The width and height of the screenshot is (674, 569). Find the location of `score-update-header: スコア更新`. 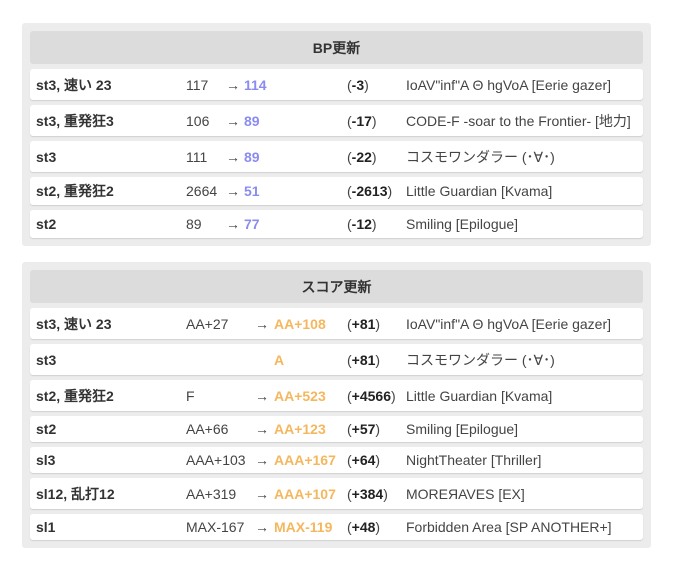

score-update-header: スコア更新 is located at coordinates (336, 286).